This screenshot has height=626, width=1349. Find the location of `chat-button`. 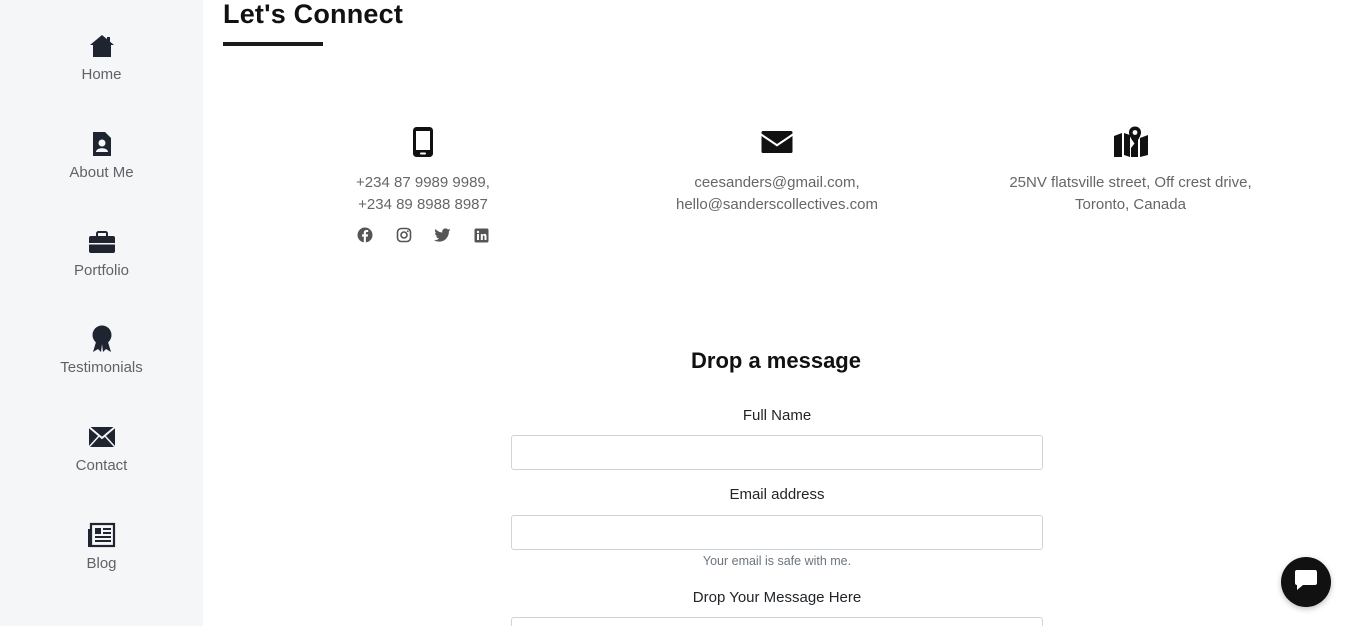

chat-button is located at coordinates (1306, 582).